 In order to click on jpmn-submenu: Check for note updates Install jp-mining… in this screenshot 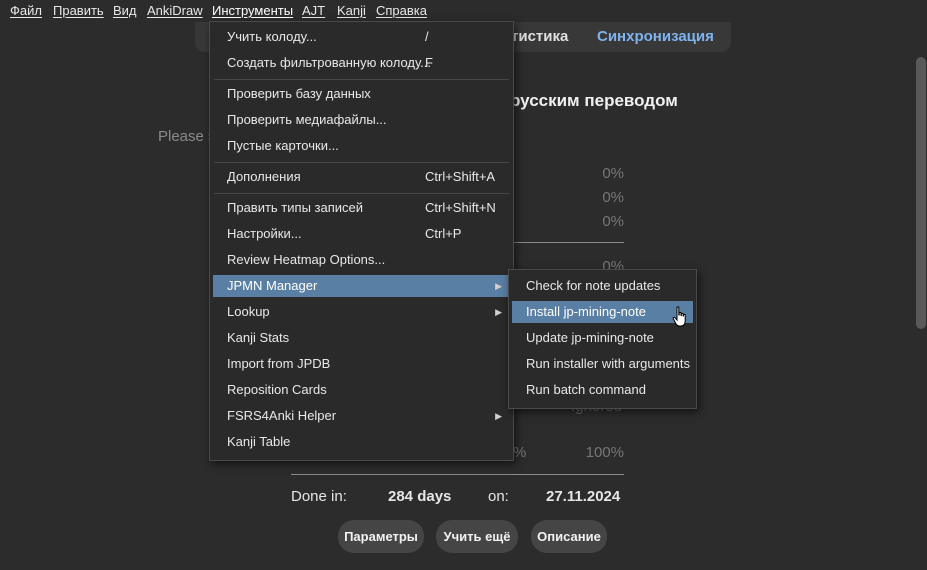, I will do `click(602, 339)`.